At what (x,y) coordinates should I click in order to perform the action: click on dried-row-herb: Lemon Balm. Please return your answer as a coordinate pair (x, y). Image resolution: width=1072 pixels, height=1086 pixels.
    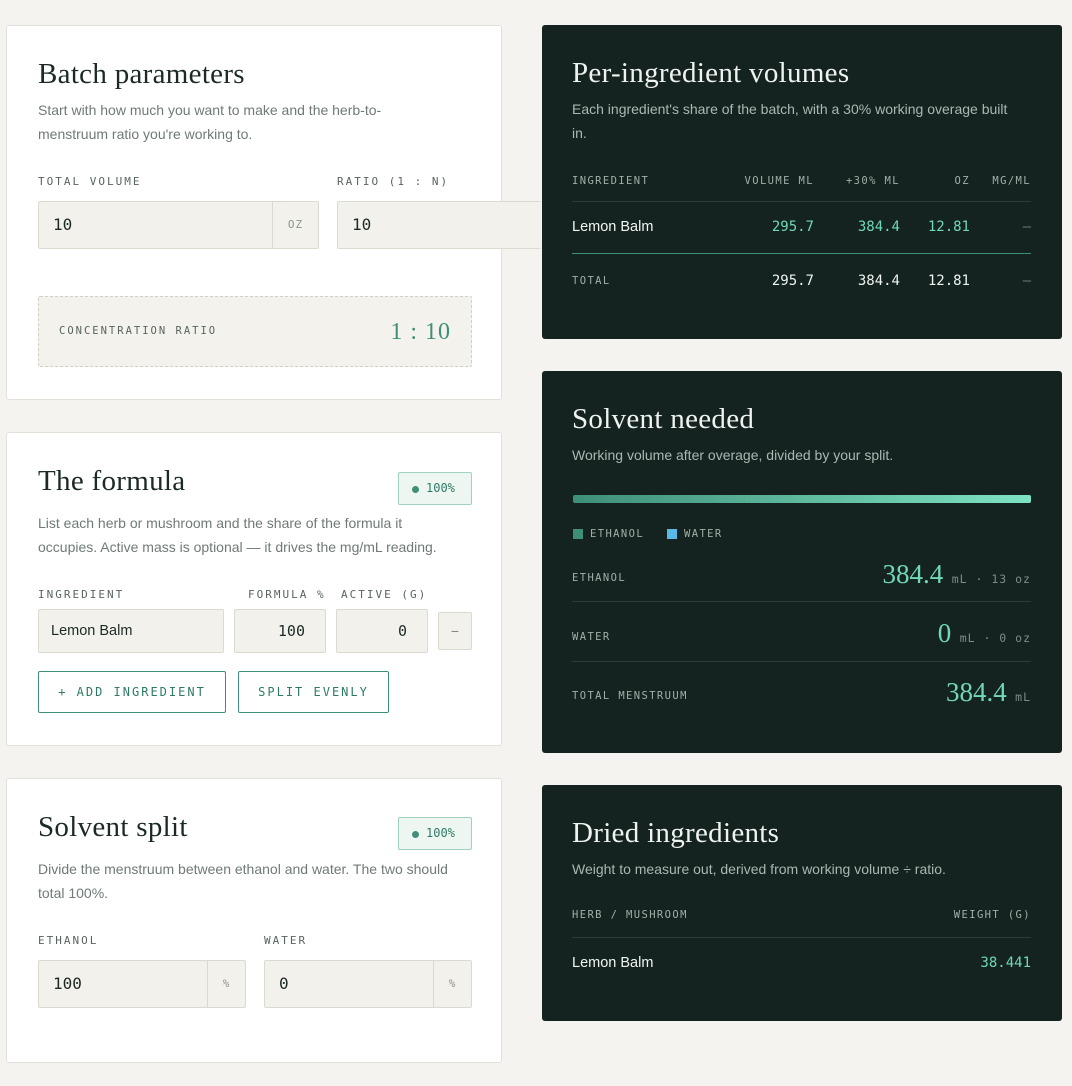
    Looking at the image, I should click on (613, 963).